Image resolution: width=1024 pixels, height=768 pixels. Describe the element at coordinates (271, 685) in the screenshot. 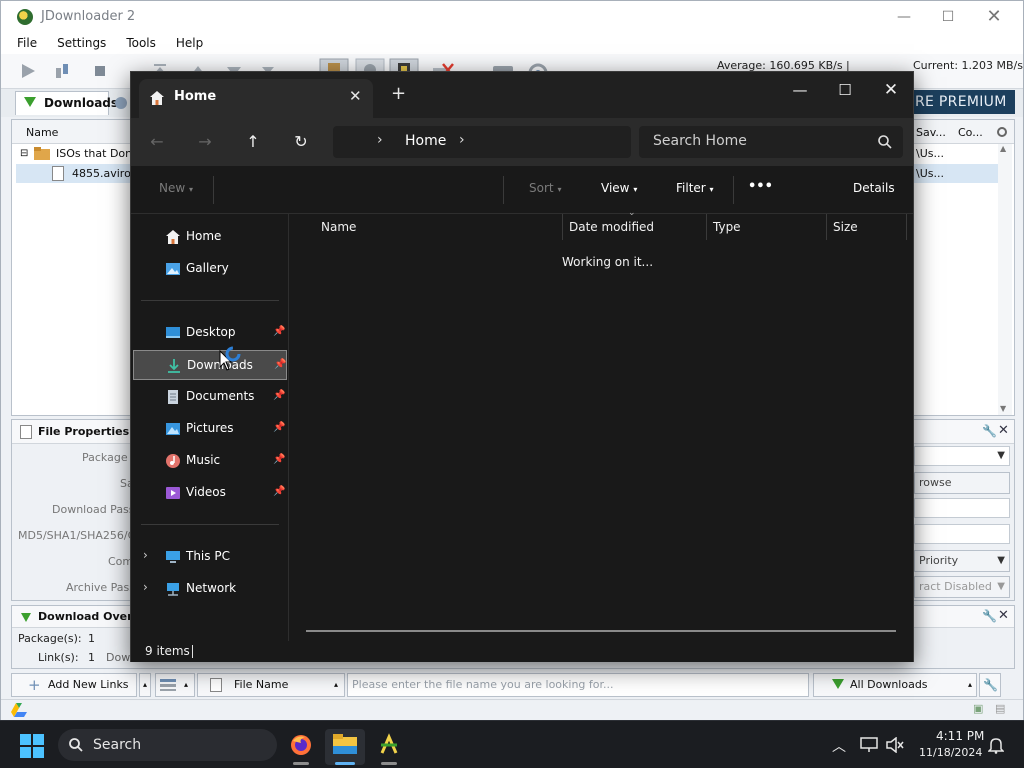

I see `search-field-select: File Name ▴` at that location.